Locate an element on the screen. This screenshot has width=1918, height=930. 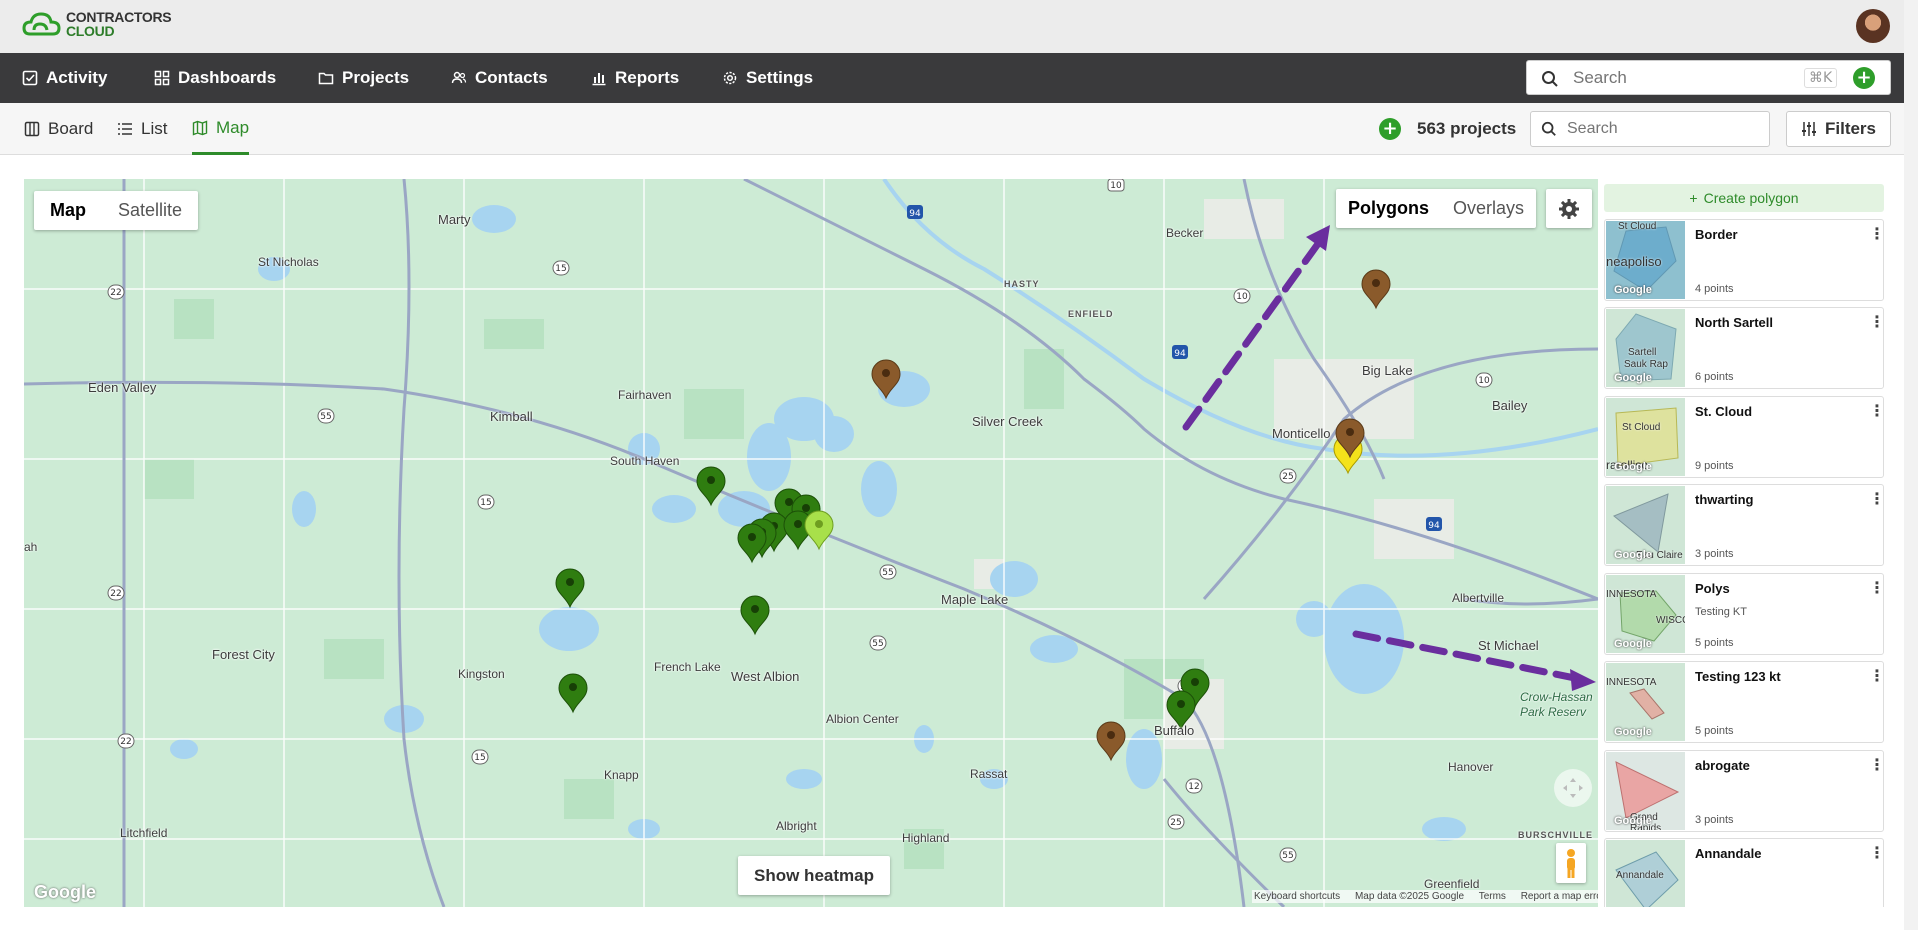
nav-activity: Activity is located at coordinates (64, 78).